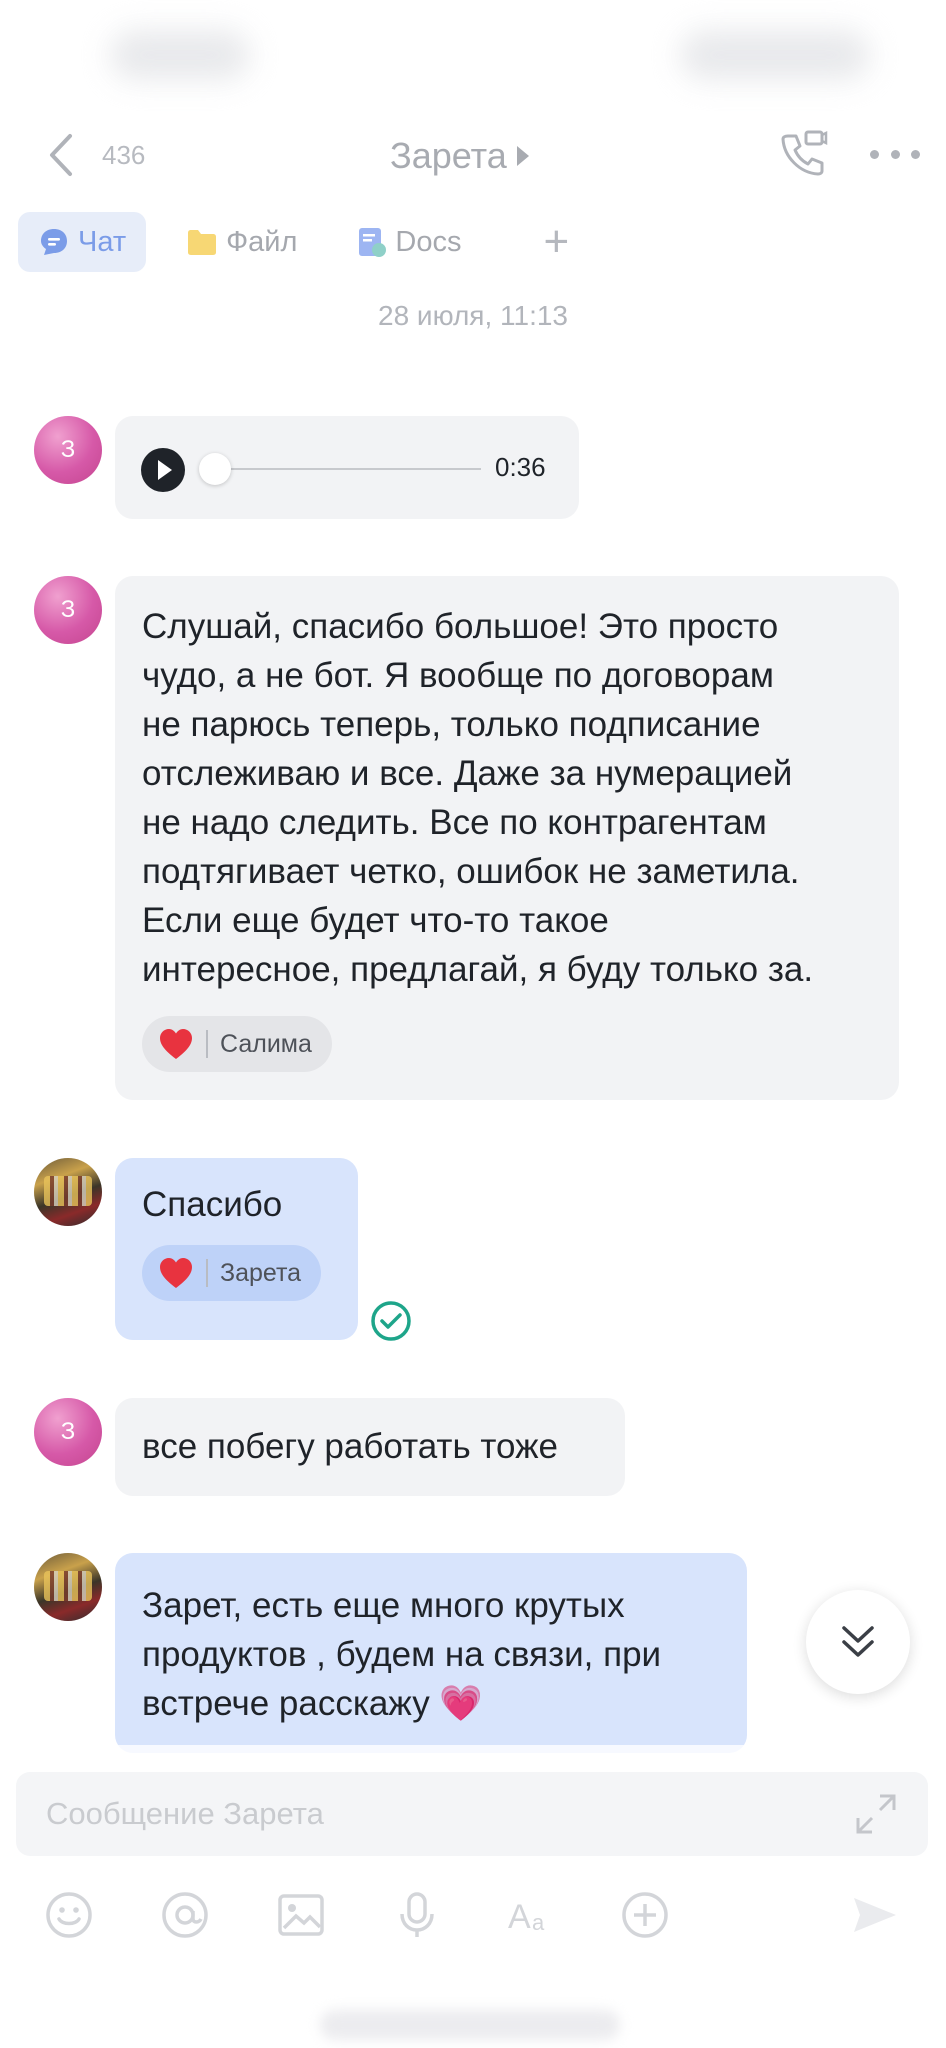 The width and height of the screenshot is (946, 2048). Describe the element at coordinates (645, 1915) in the screenshot. I see `add-attachment-icon` at that location.